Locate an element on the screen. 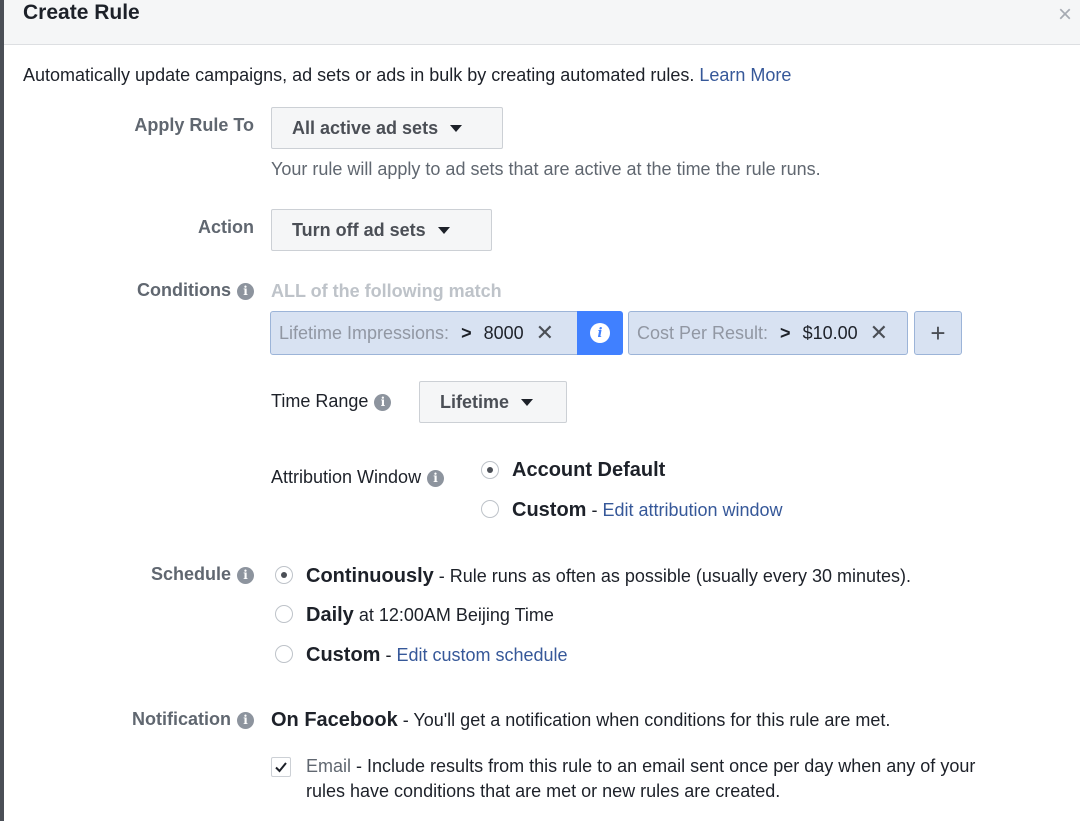 The image size is (1080, 821). option-title: Continuously is located at coordinates (370, 576).